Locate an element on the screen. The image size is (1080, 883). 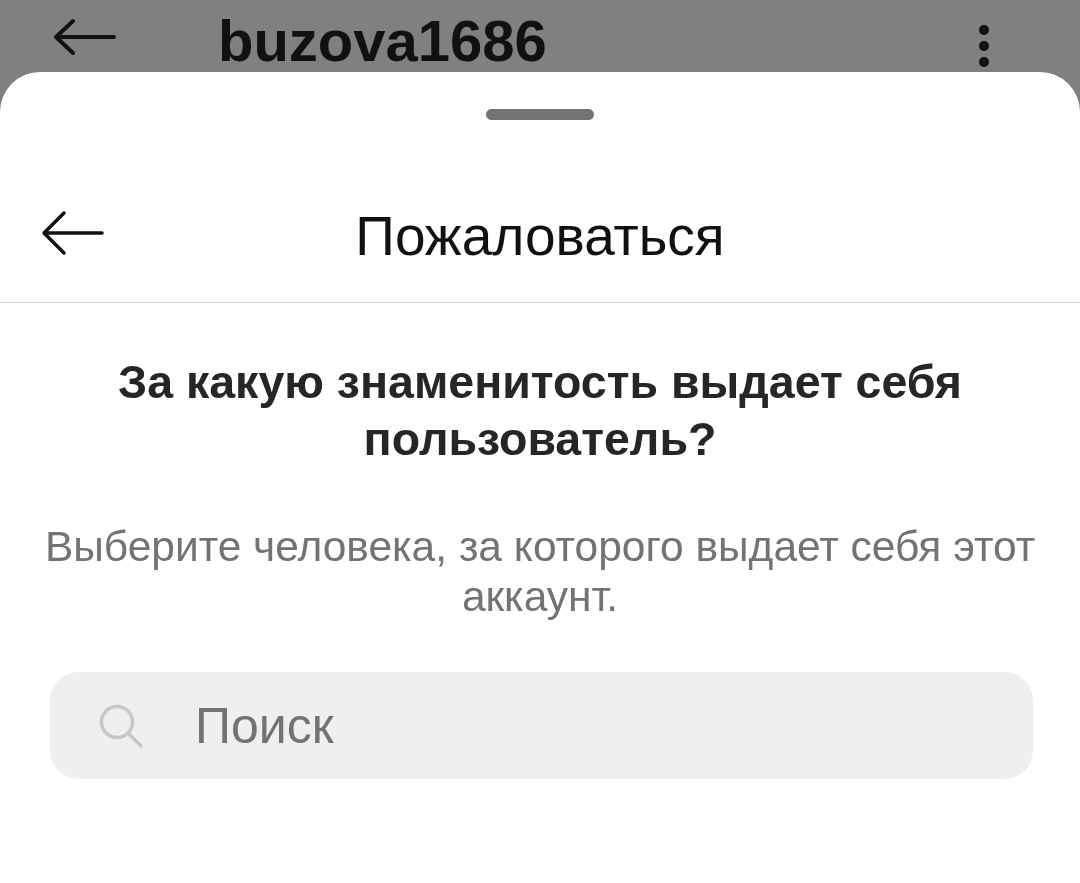
drag-handle is located at coordinates (540, 114).